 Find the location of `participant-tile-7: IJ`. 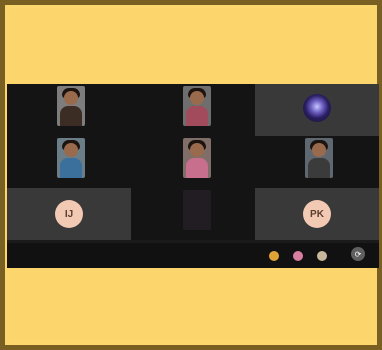

participant-tile-7: IJ is located at coordinates (69, 214).